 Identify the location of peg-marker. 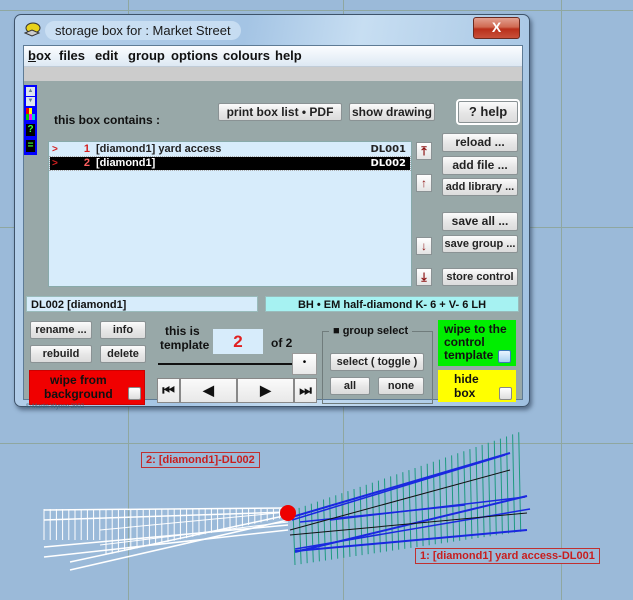
(288, 513).